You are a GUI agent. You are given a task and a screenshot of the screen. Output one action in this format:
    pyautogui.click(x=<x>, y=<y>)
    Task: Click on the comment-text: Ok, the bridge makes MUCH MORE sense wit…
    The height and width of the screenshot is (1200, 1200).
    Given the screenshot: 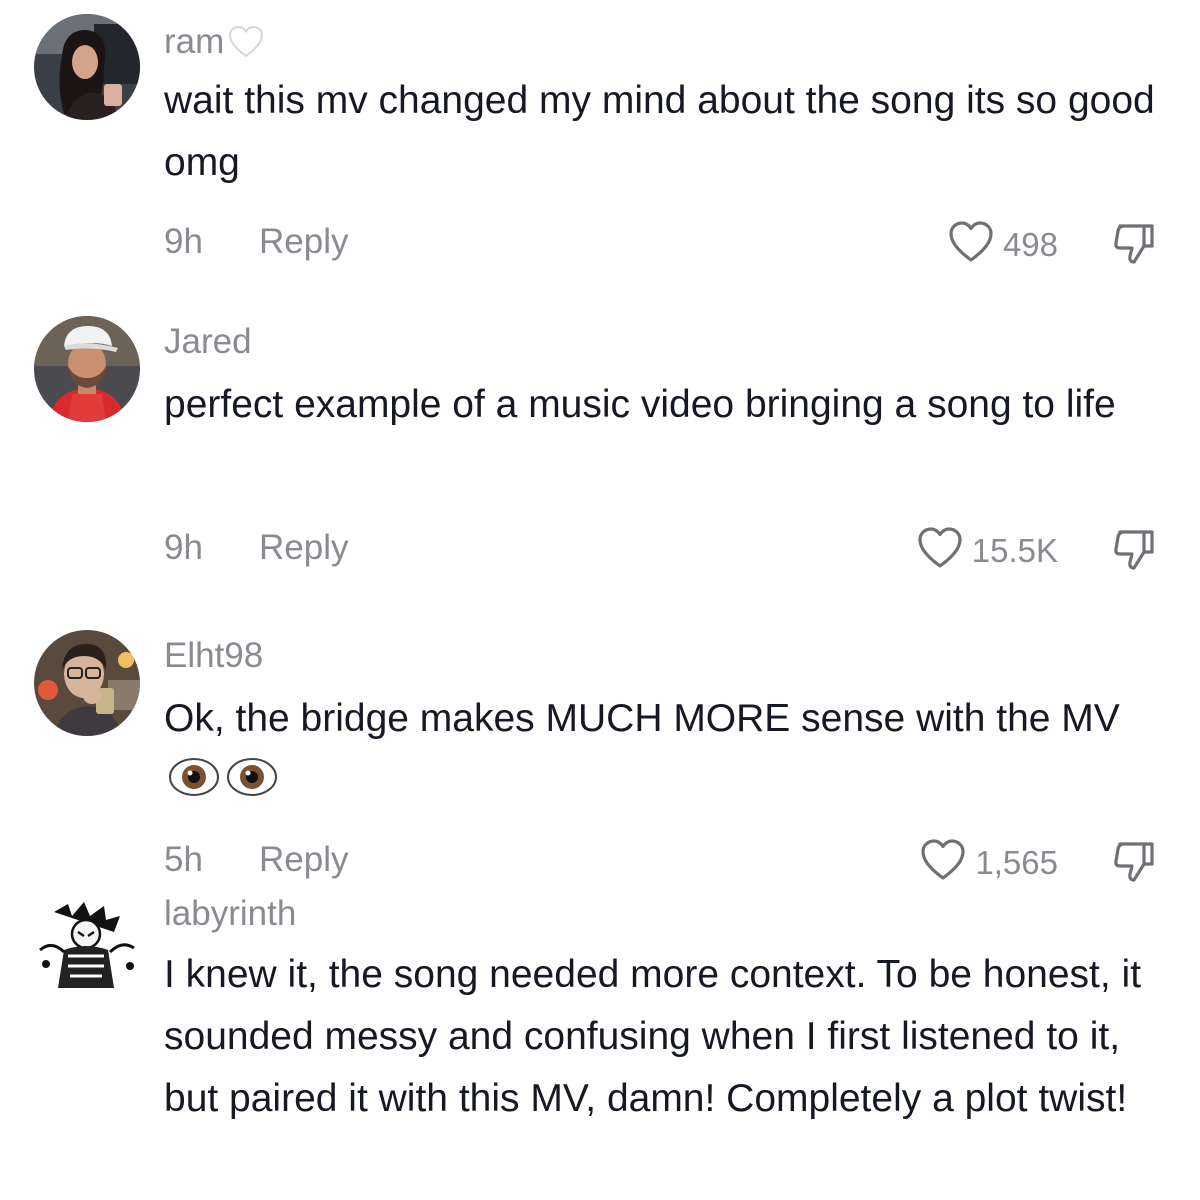 What is the action you would take?
    pyautogui.click(x=669, y=753)
    